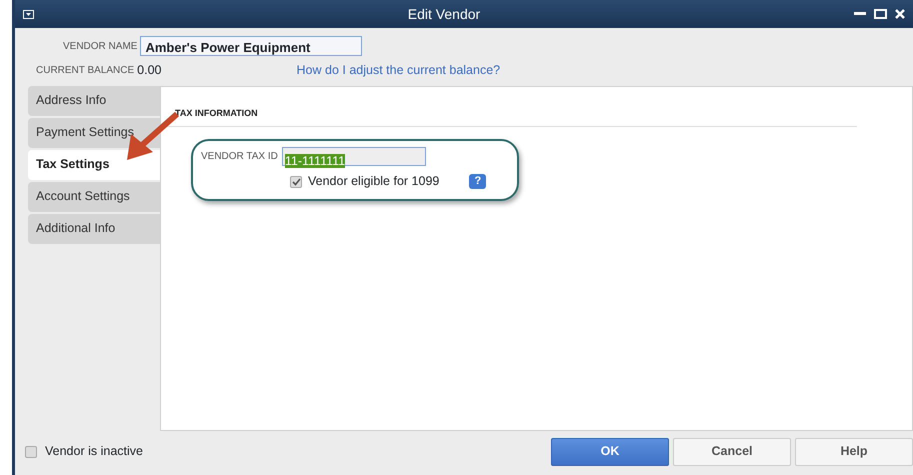  I want to click on tab: Account Settings, so click(94, 197).